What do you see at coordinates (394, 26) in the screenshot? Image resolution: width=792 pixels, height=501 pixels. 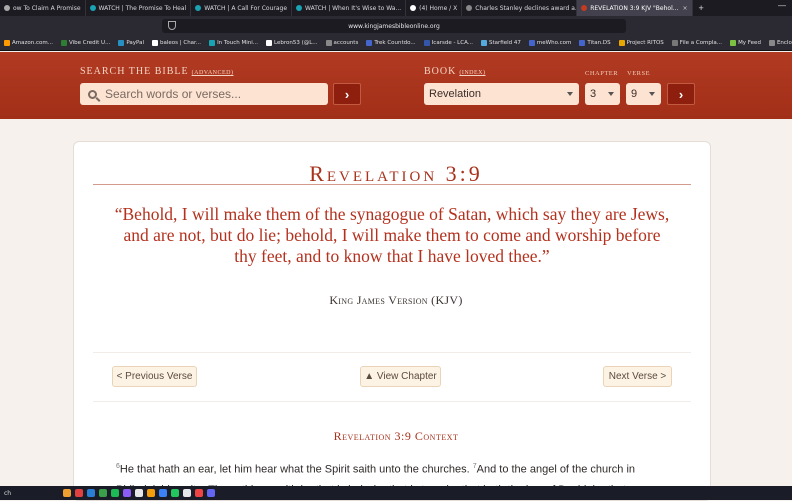 I see `address-field: www.kingjamesbibleonline.org` at bounding box center [394, 26].